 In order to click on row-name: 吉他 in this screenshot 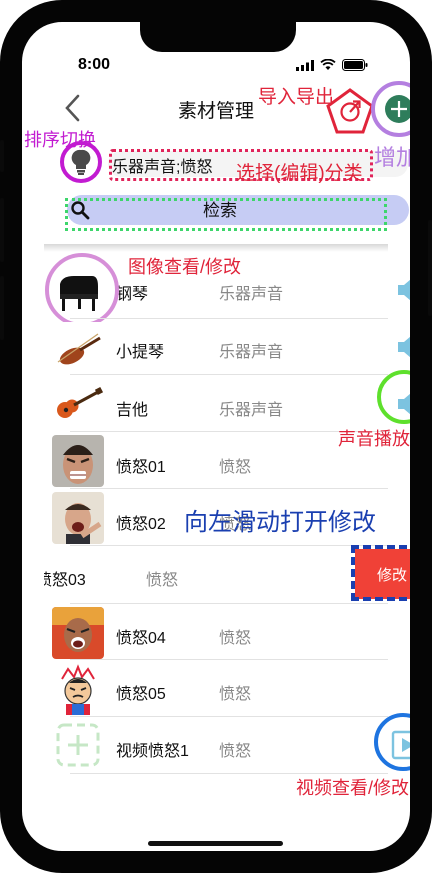, I will do `click(132, 410)`.